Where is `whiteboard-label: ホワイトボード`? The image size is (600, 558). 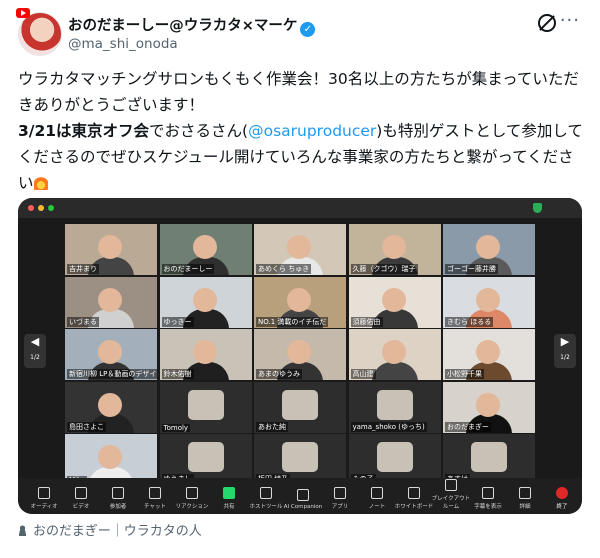 whiteboard-label: ホワイトボード is located at coordinates (414, 507).